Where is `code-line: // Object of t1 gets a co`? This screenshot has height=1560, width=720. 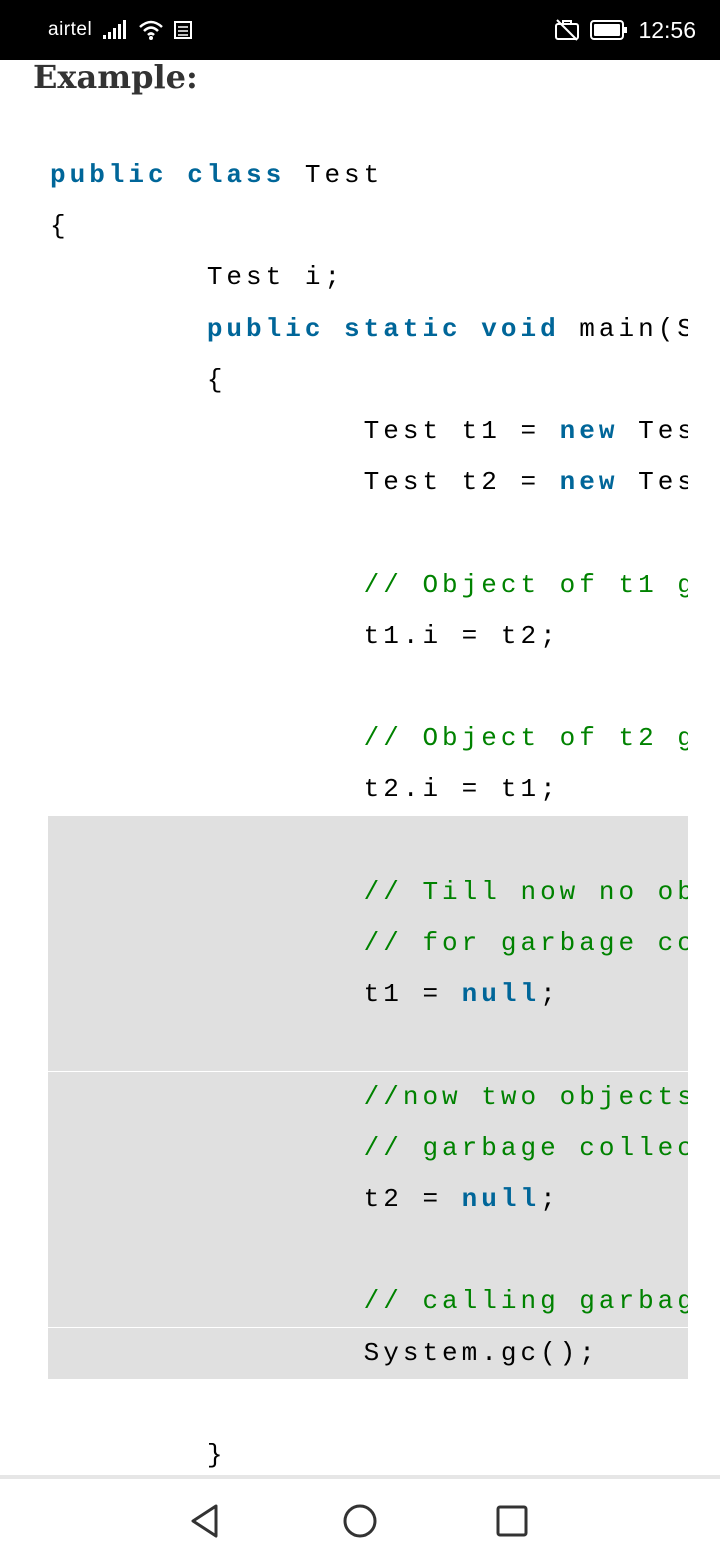
code-line: // Object of t1 gets a co is located at coordinates (368, 585).